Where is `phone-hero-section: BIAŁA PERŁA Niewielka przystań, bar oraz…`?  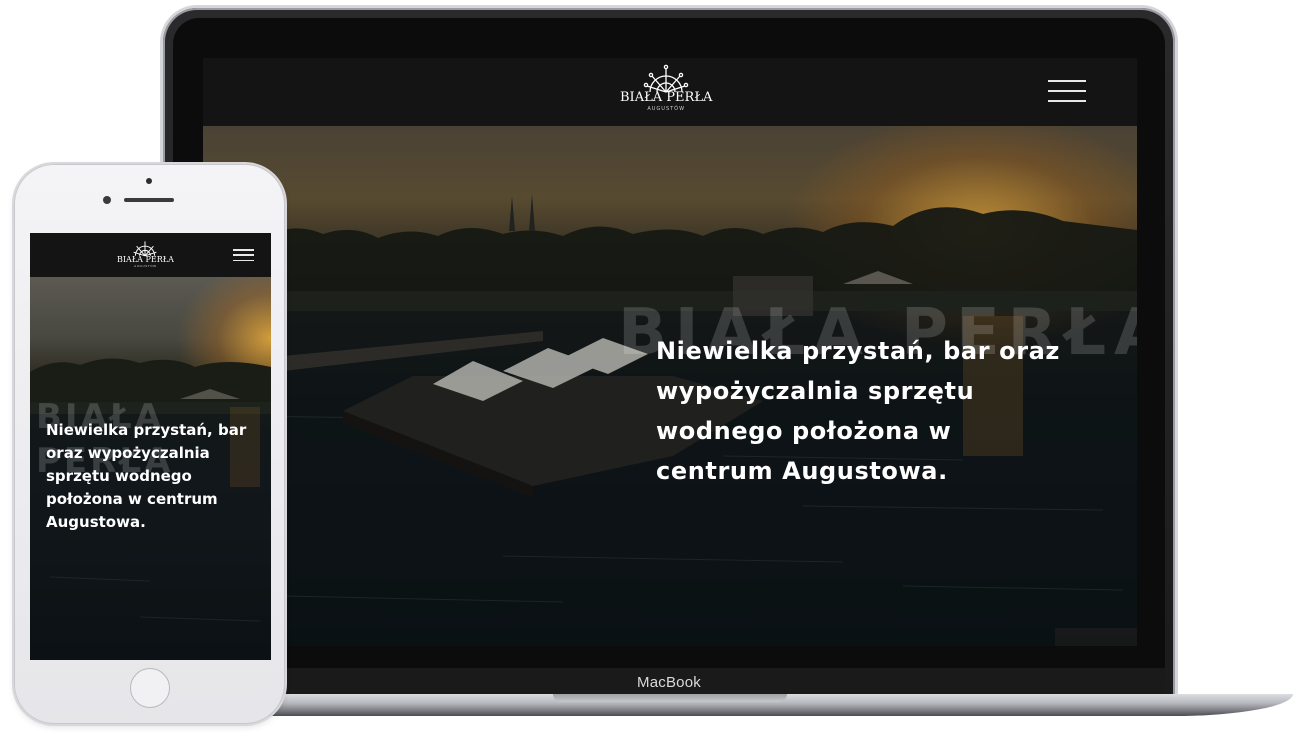
phone-hero-section: BIAŁA PERŁA Niewielka przystań, bar oraz… is located at coordinates (150, 468).